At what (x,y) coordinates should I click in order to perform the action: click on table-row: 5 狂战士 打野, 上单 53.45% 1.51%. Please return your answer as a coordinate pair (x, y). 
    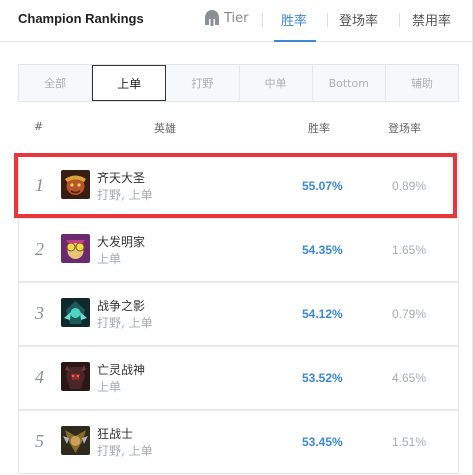
    Looking at the image, I should click on (238, 442).